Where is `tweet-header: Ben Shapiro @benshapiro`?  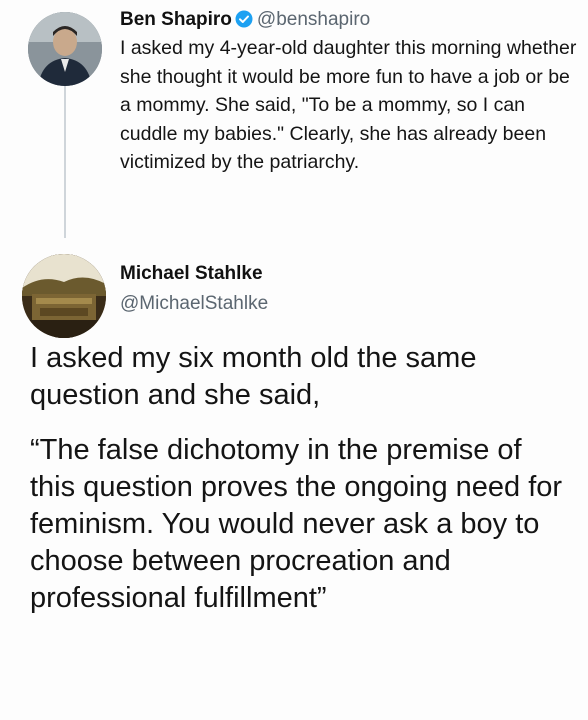
tweet-header: Ben Shapiro @benshapiro is located at coordinates (245, 20).